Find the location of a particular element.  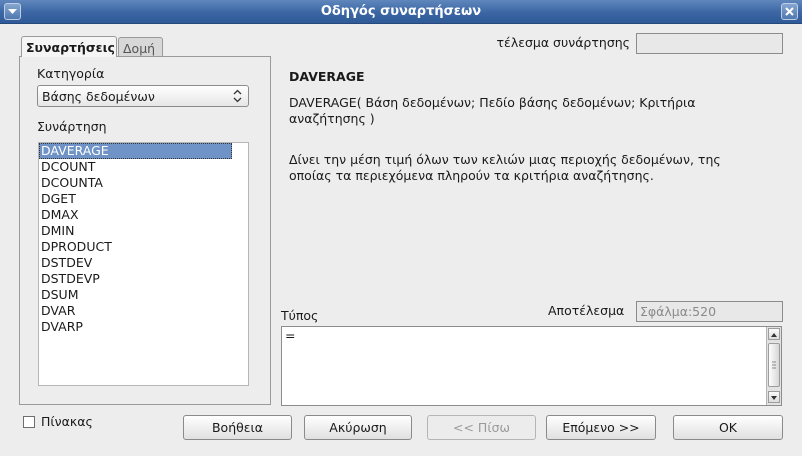

formula-text: = is located at coordinates (290, 335).